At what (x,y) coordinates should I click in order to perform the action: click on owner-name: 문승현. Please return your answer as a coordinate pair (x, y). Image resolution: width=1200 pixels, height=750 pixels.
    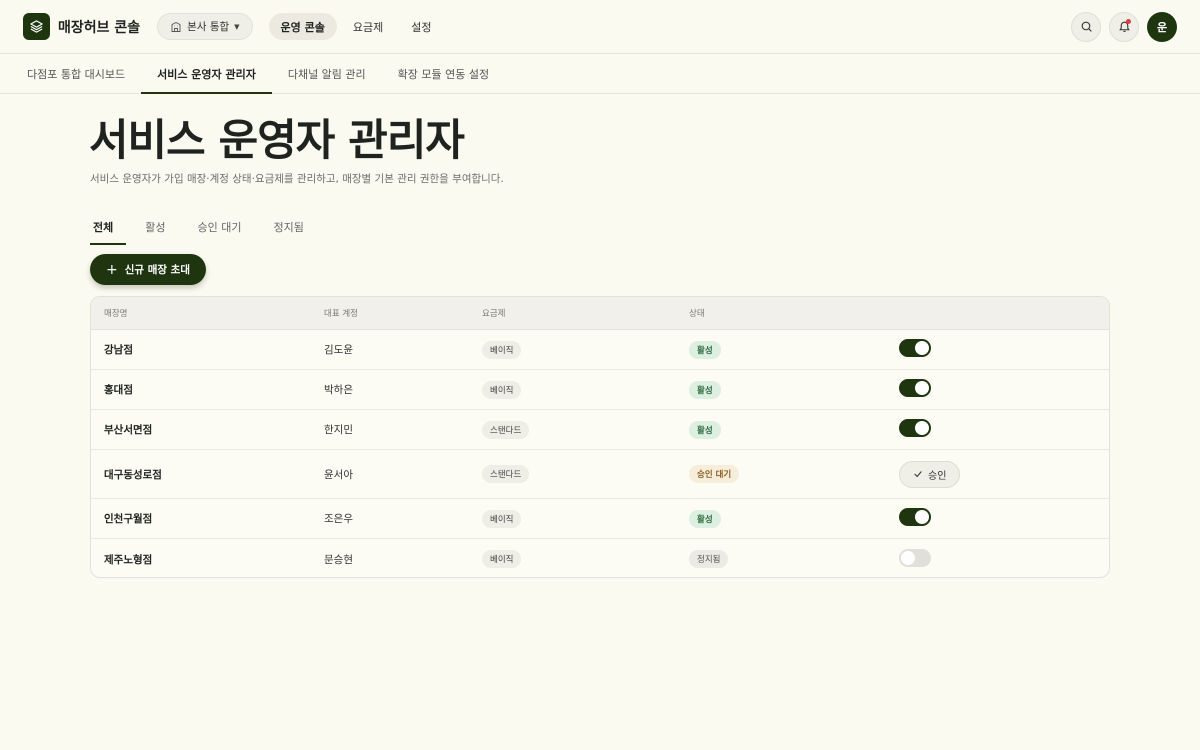
    Looking at the image, I should click on (338, 559).